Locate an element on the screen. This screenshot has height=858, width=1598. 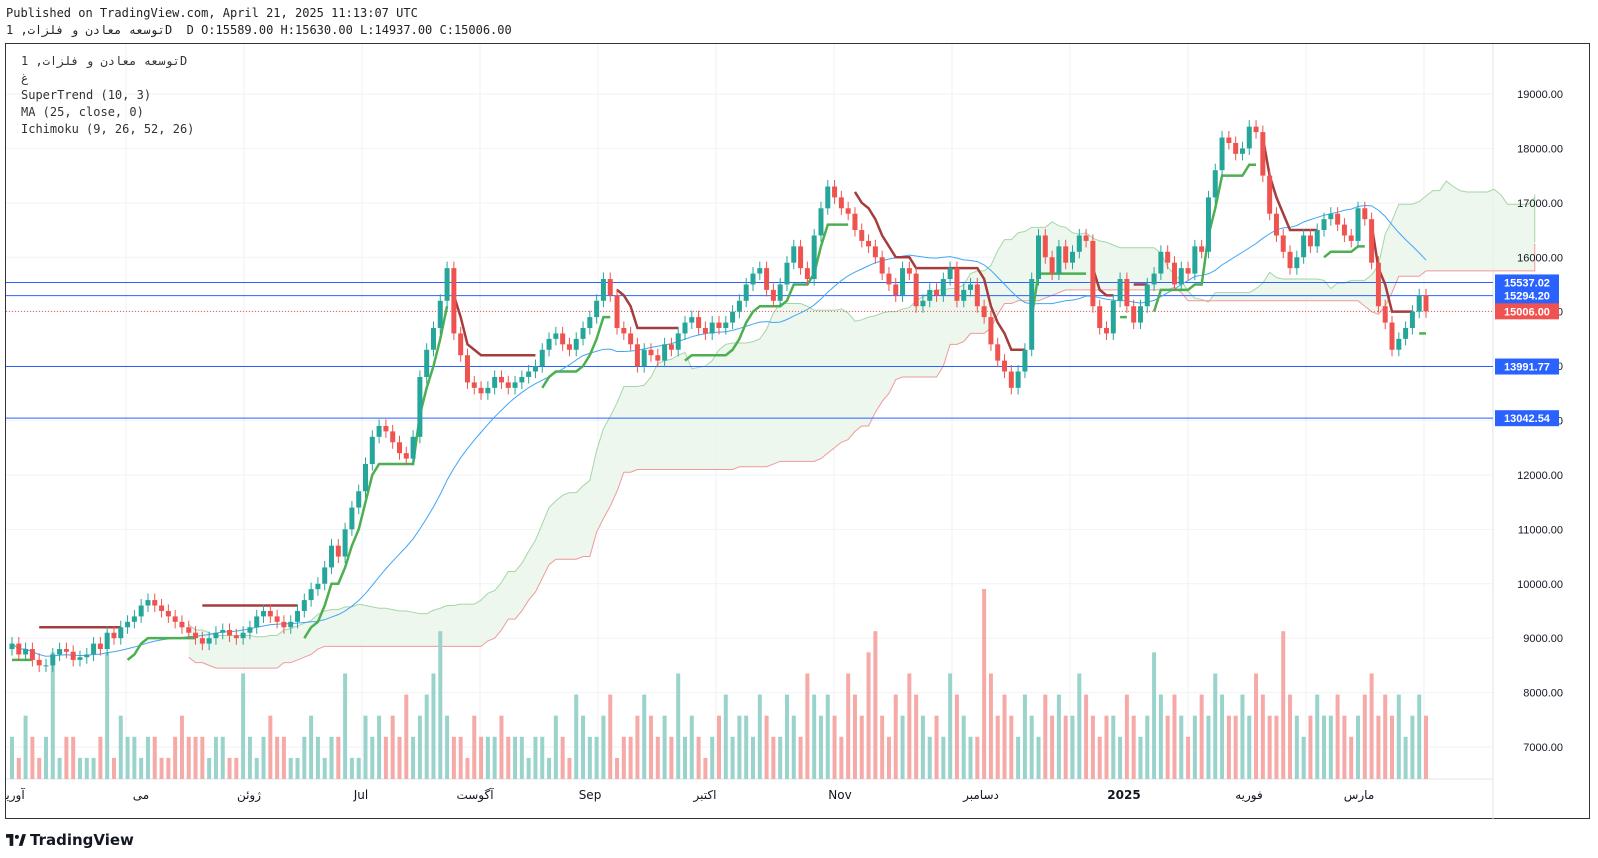
x-tick-label: 2025 is located at coordinates (1123, 795).